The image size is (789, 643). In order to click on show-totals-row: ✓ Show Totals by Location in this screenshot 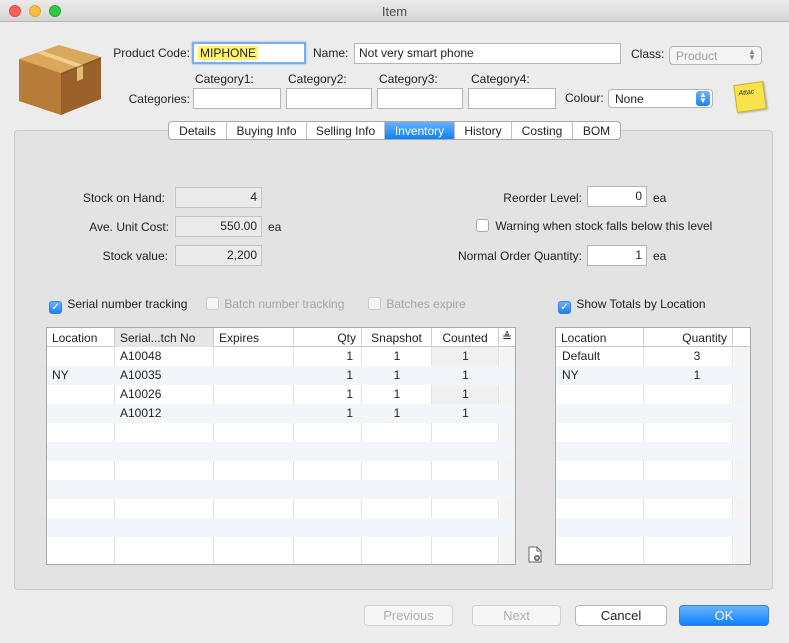, I will do `click(632, 305)`.